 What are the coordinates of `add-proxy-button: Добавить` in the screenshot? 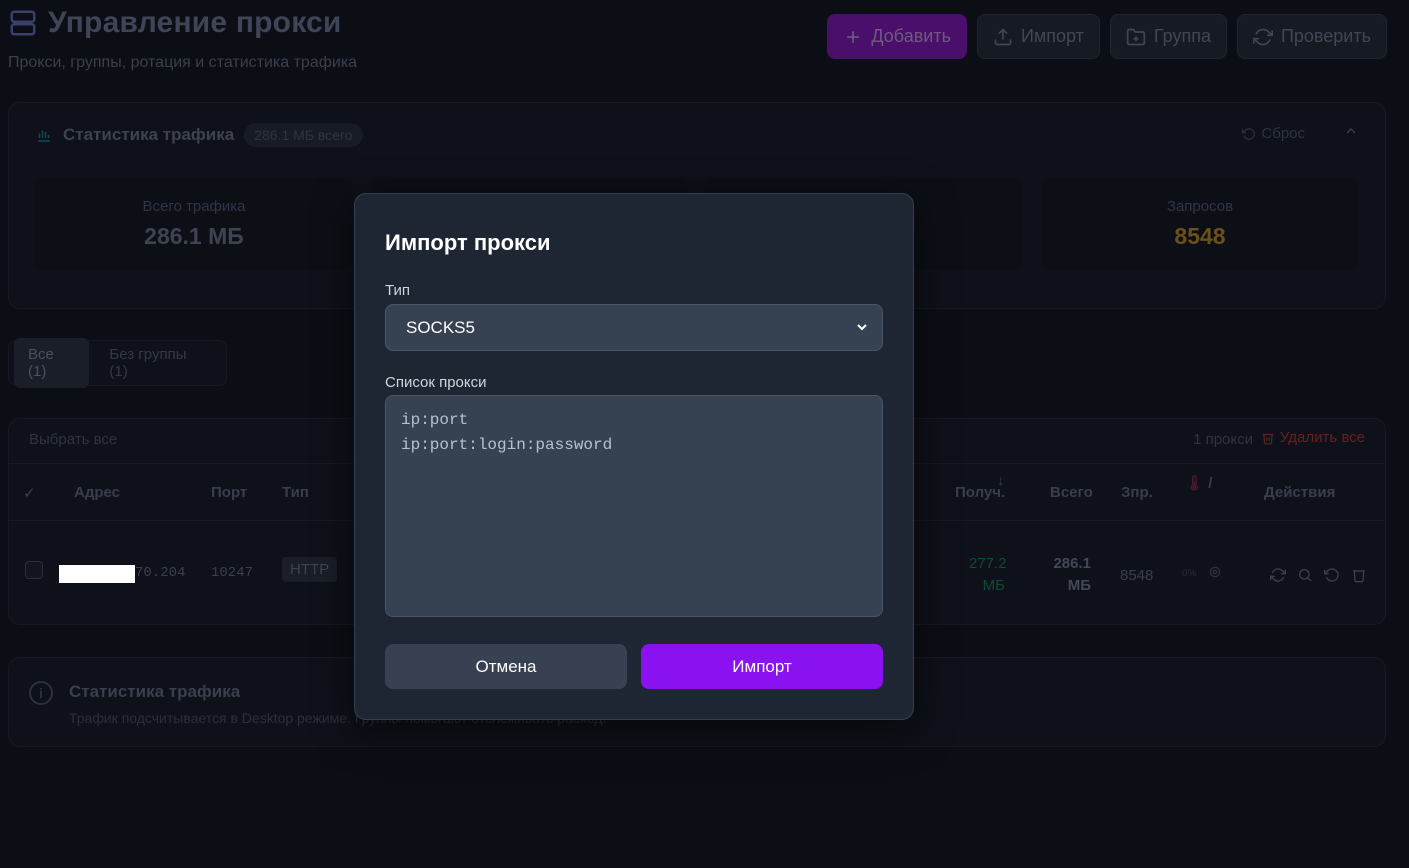 It's located at (897, 36).